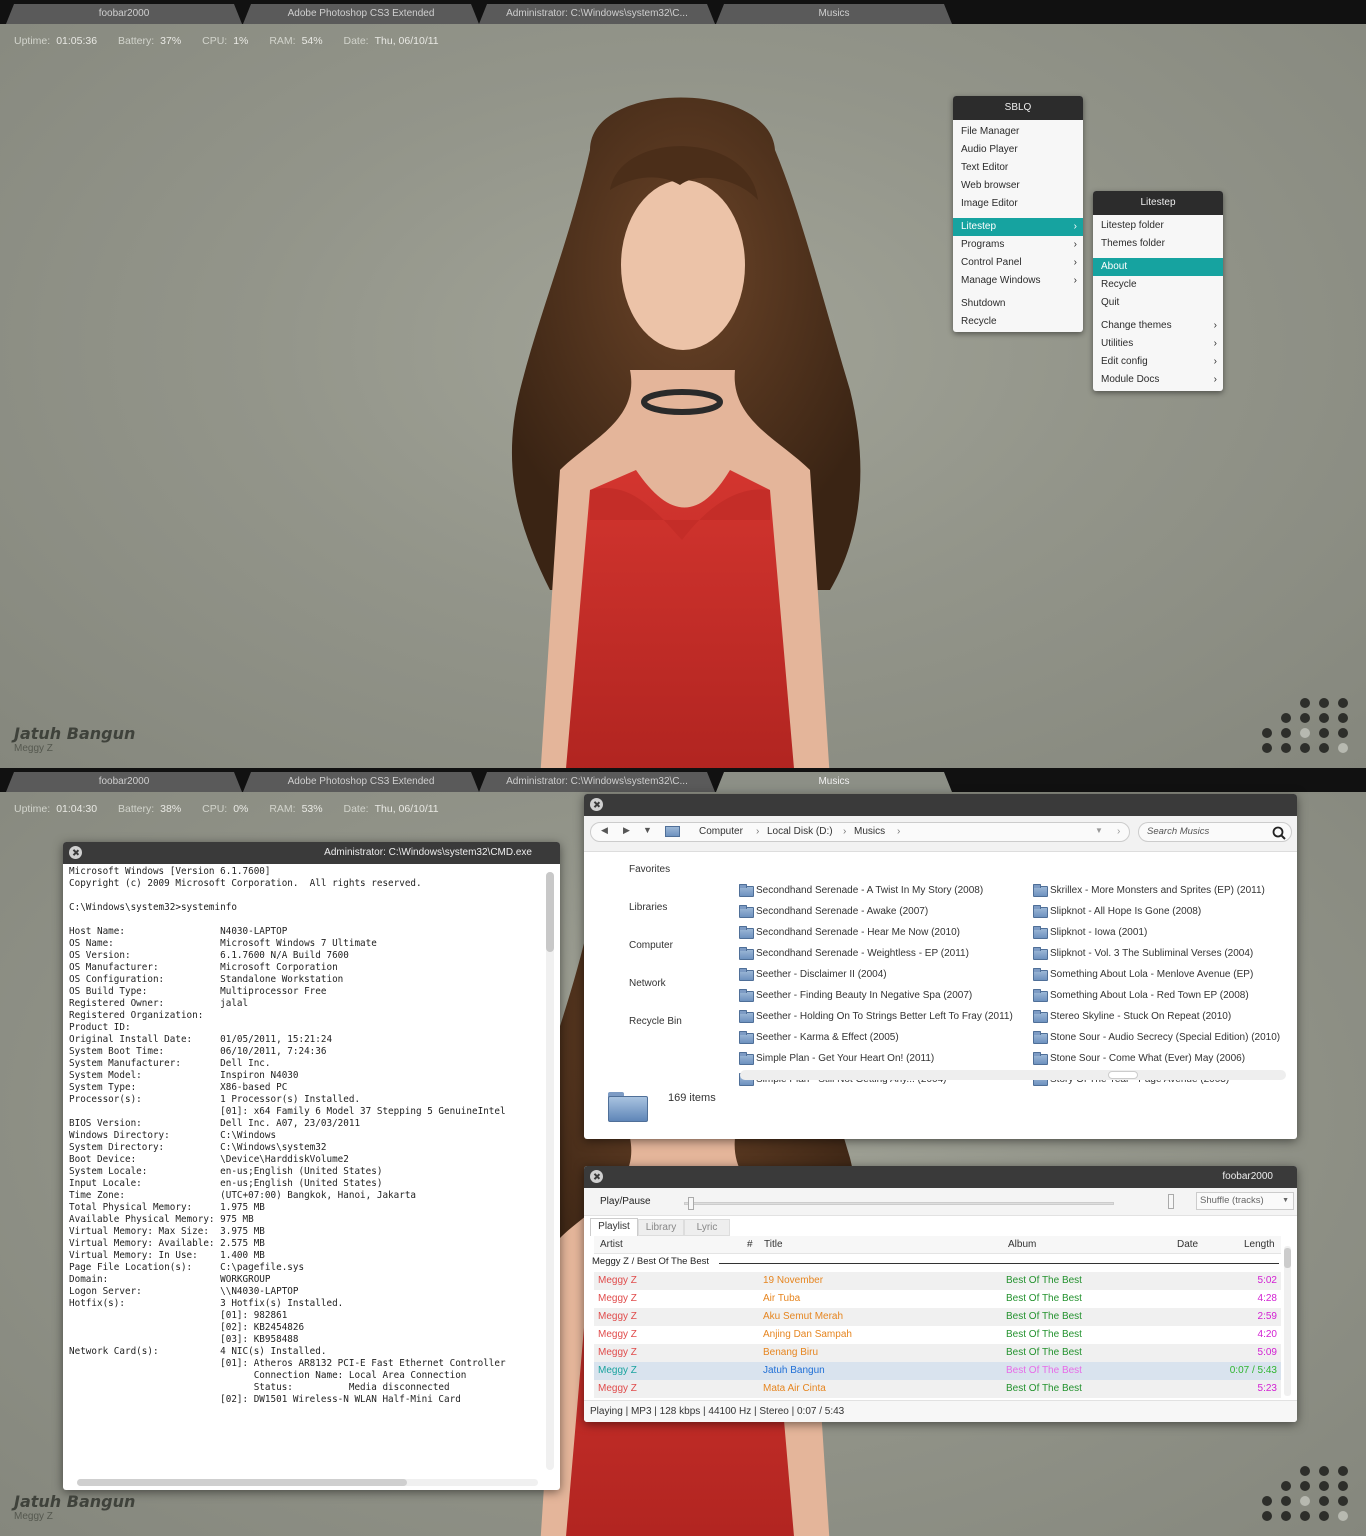  I want to click on menu-item-programs: Programs, so click(1018, 245).